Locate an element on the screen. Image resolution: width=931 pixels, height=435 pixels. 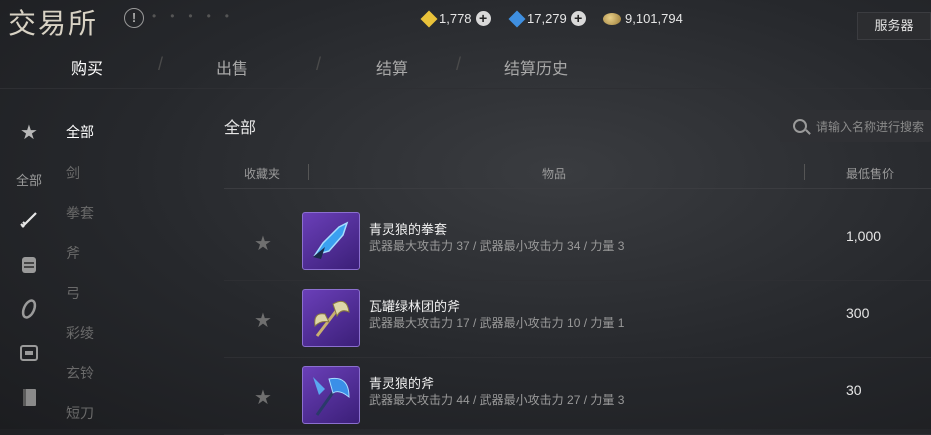
decorative-dots: ••••• is located at coordinates (198, 16).